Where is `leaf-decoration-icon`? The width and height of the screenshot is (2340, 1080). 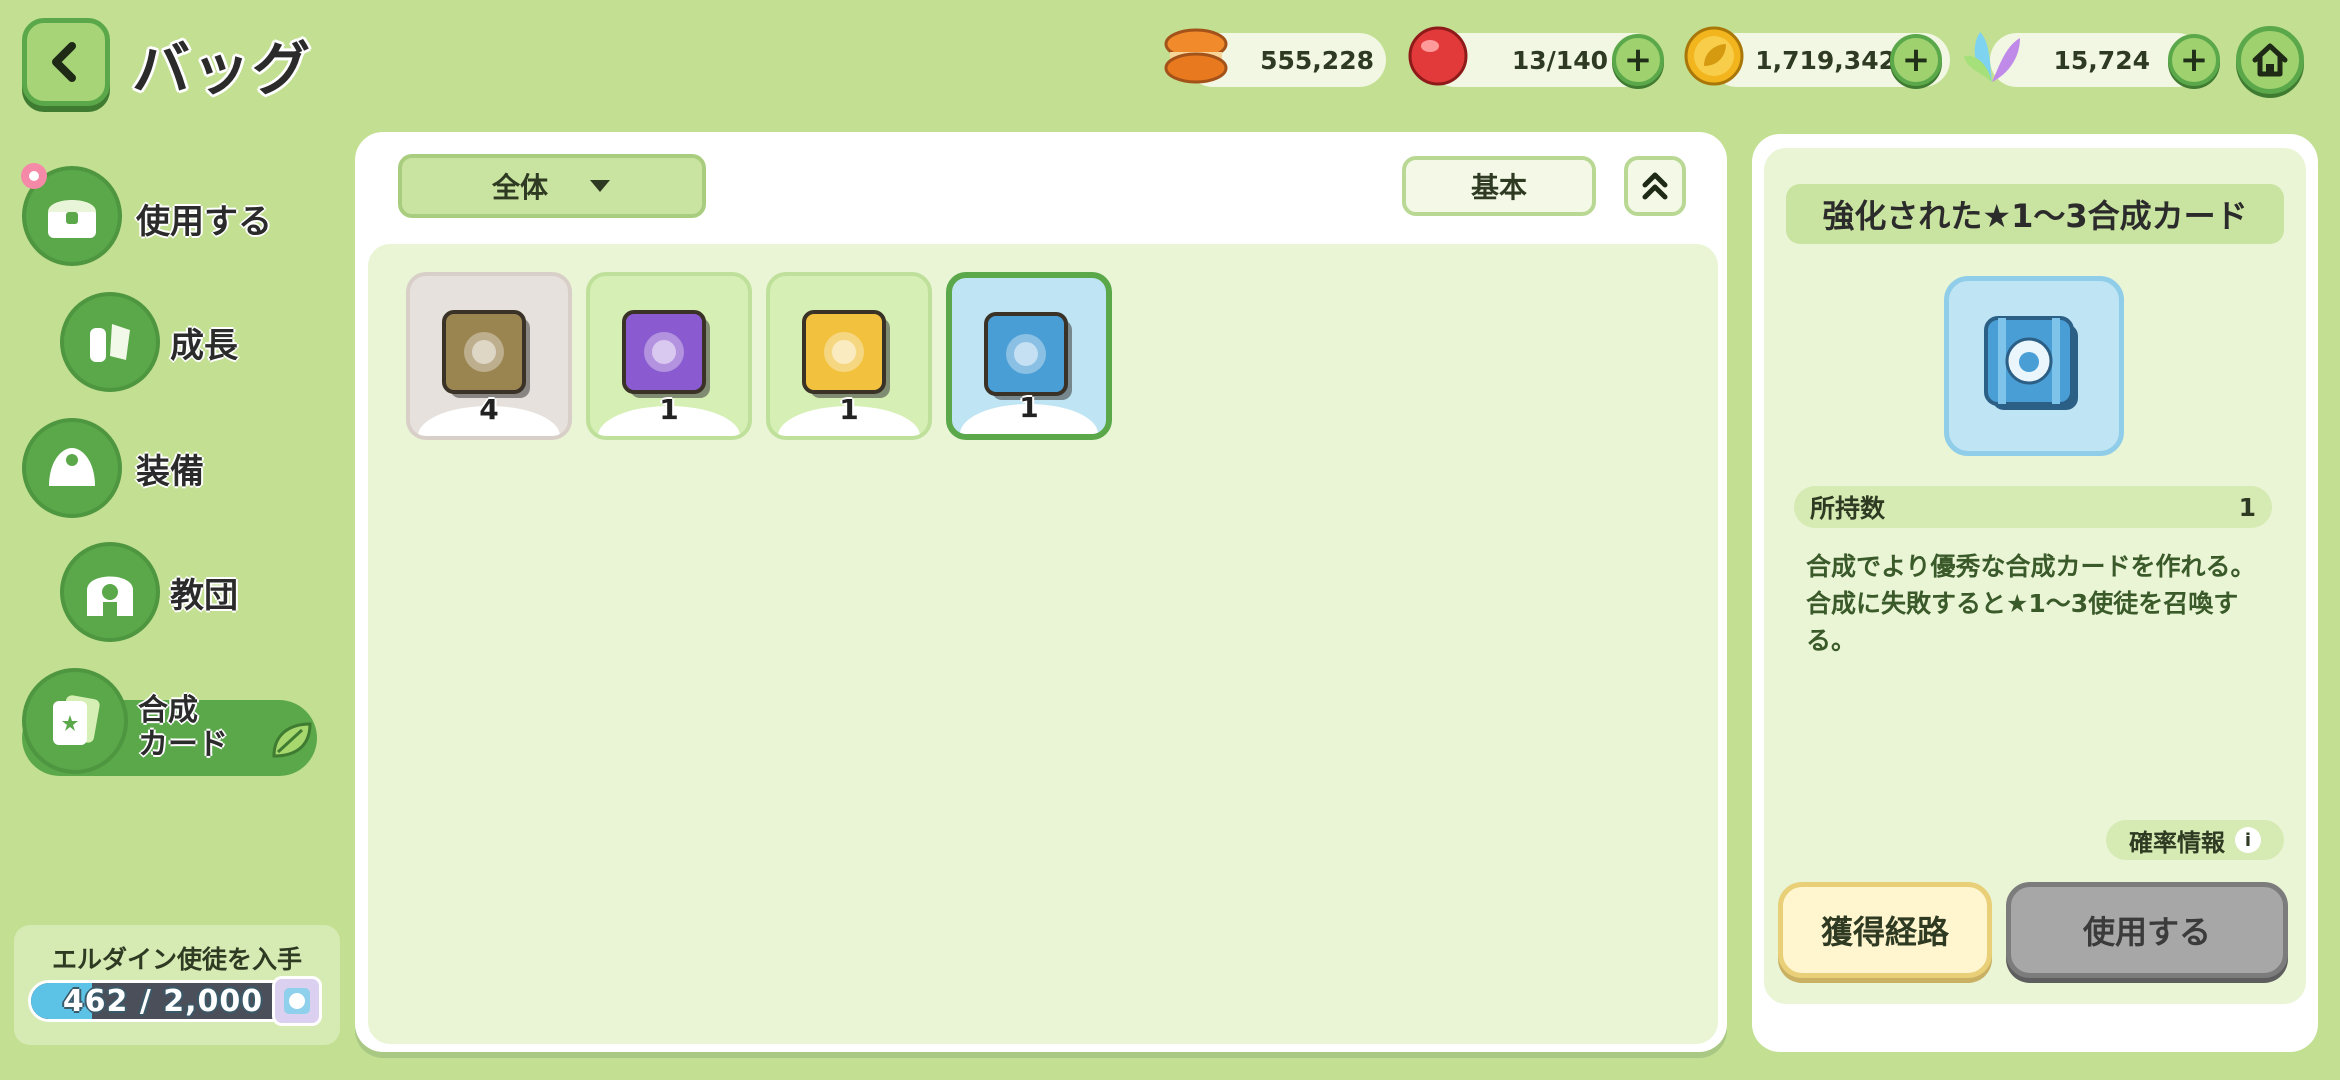 leaf-decoration-icon is located at coordinates (292, 740).